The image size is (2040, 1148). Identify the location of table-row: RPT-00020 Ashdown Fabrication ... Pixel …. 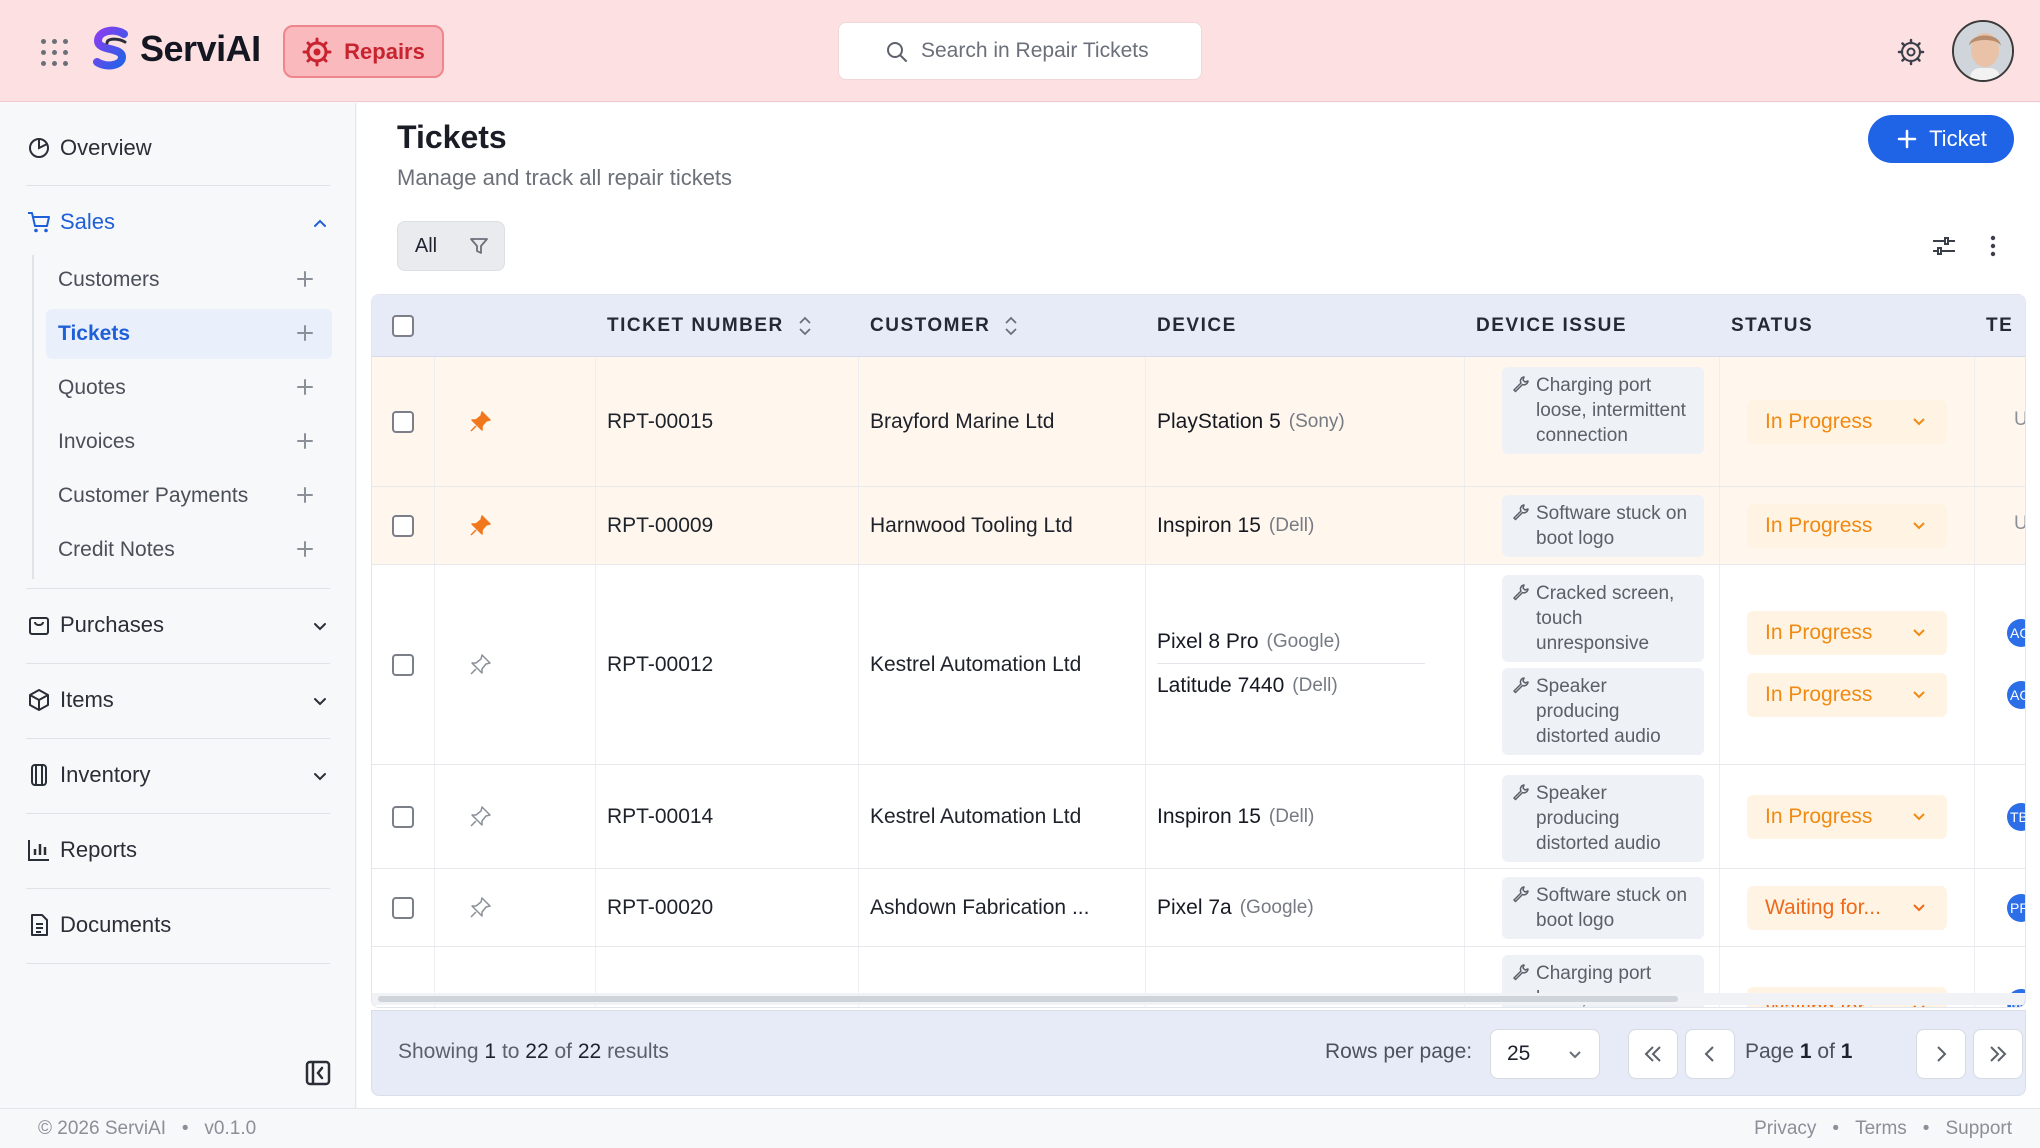
(1198, 908).